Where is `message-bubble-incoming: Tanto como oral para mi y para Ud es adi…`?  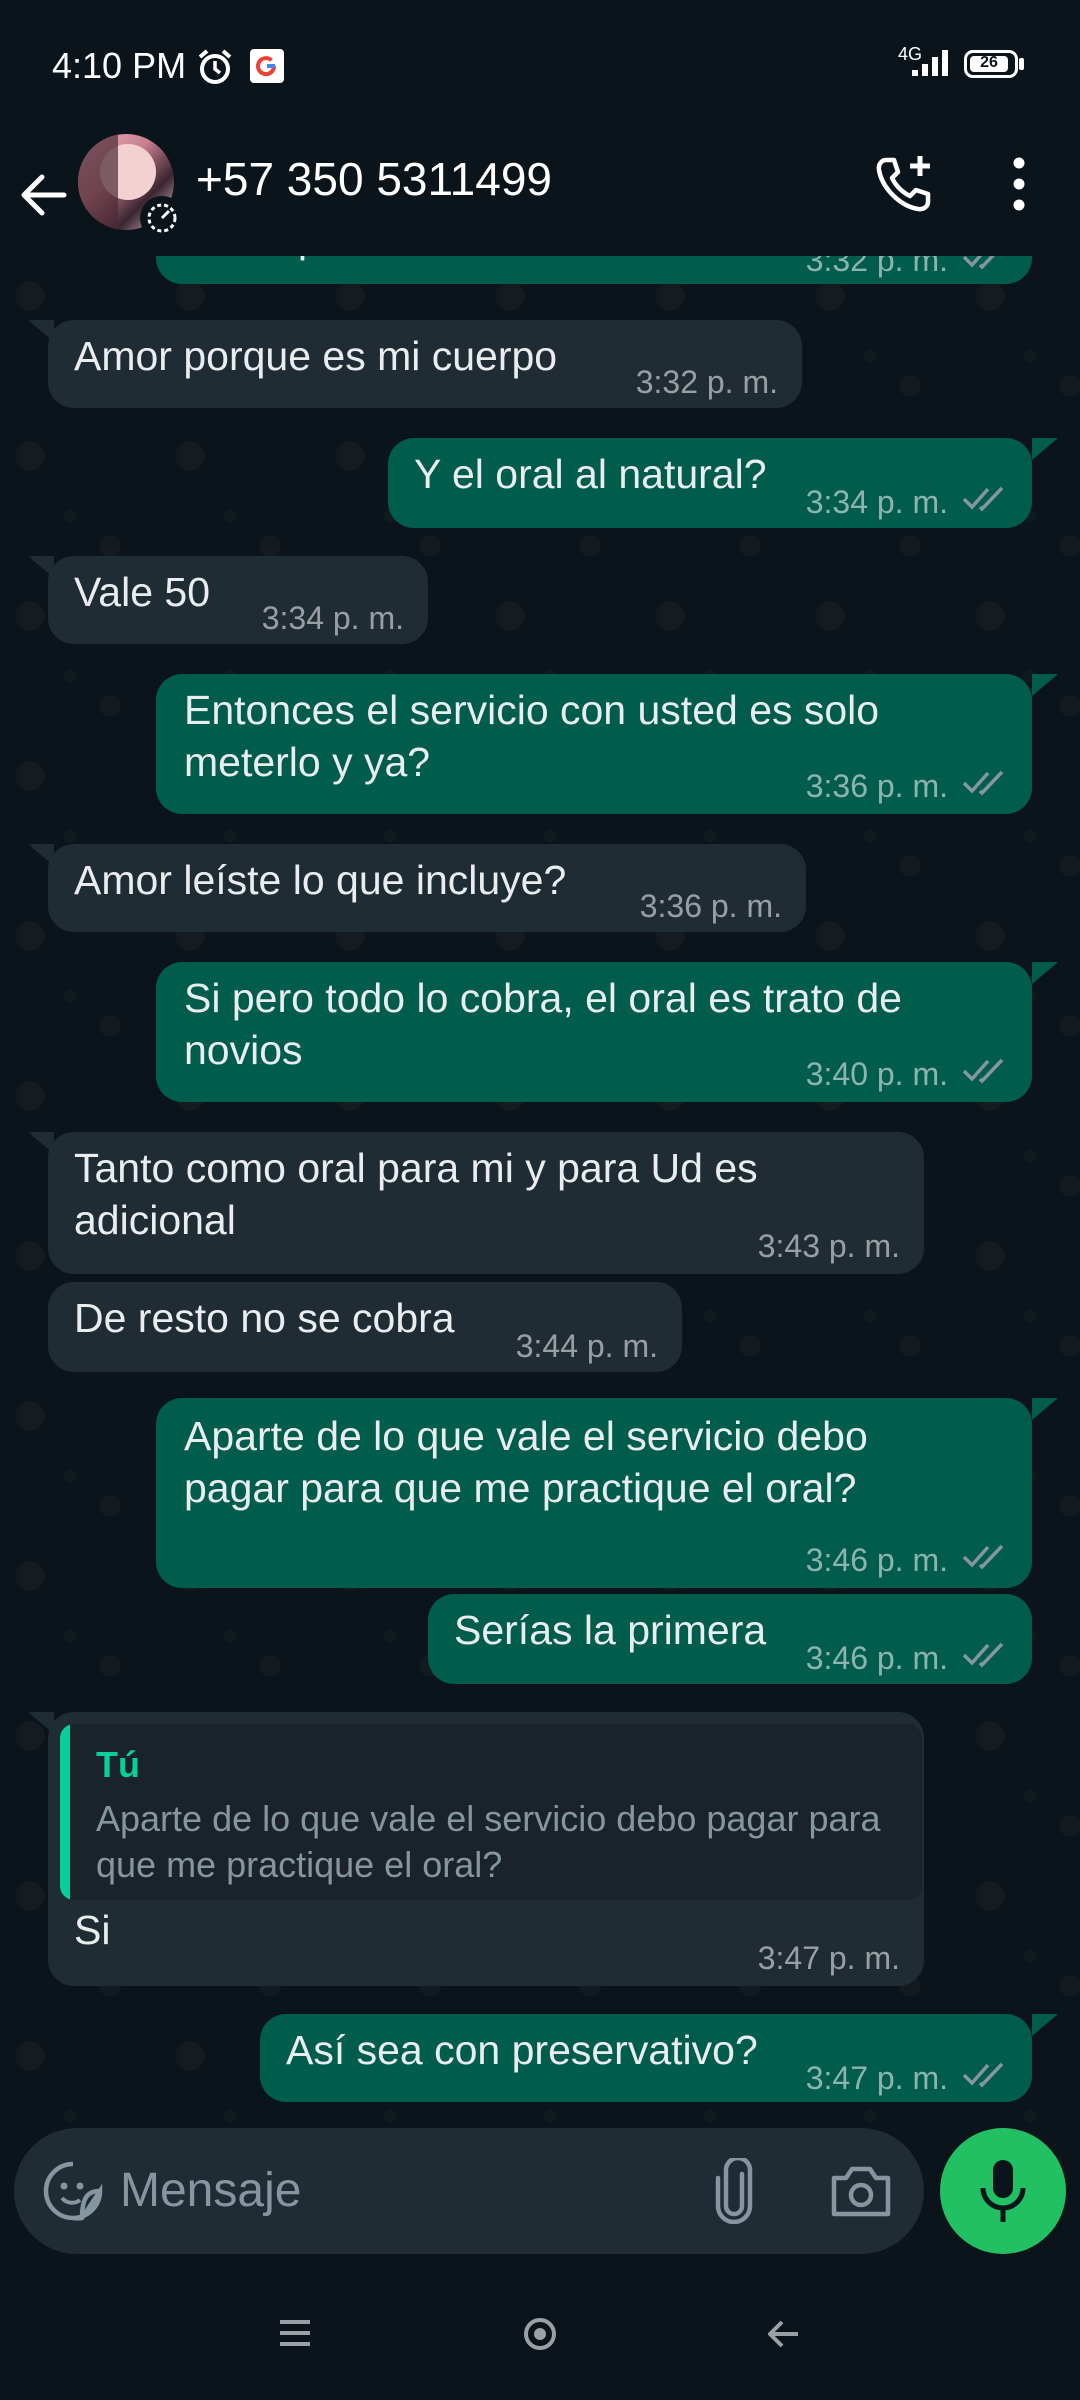
message-bubble-incoming: Tanto como oral para mi y para Ud es adi… is located at coordinates (486, 1203).